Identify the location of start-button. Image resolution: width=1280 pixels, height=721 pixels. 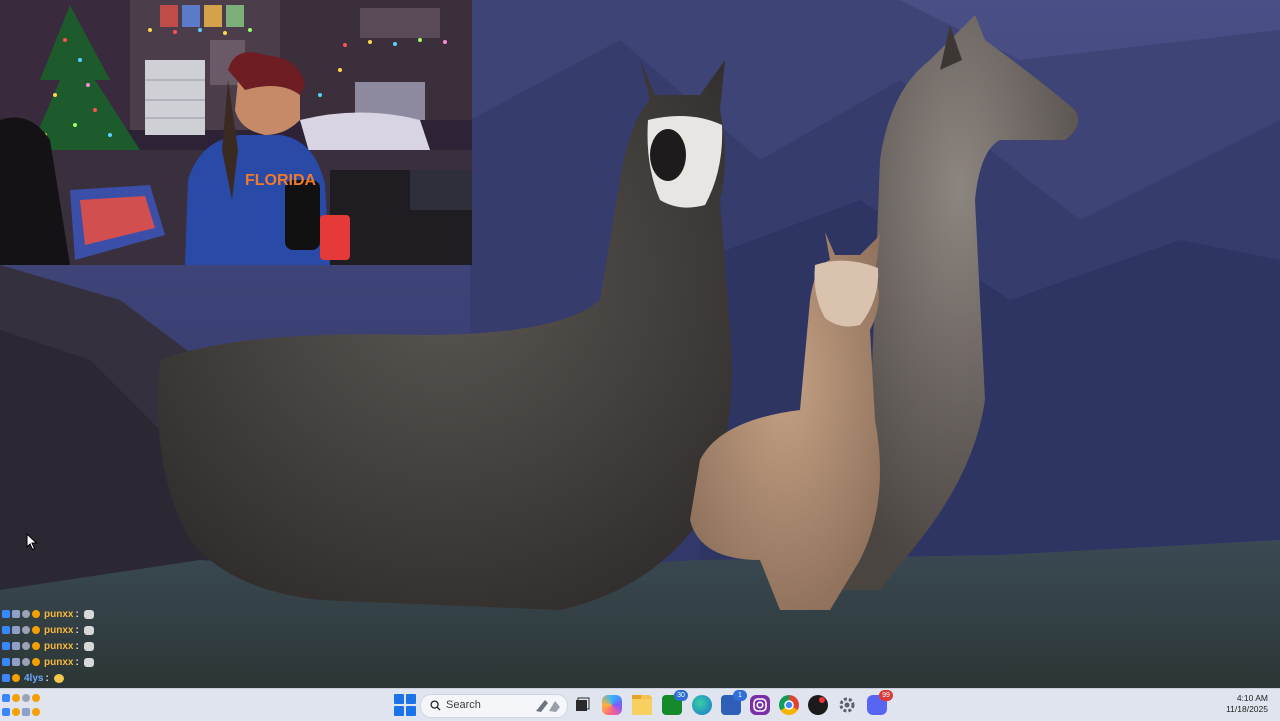
(405, 705).